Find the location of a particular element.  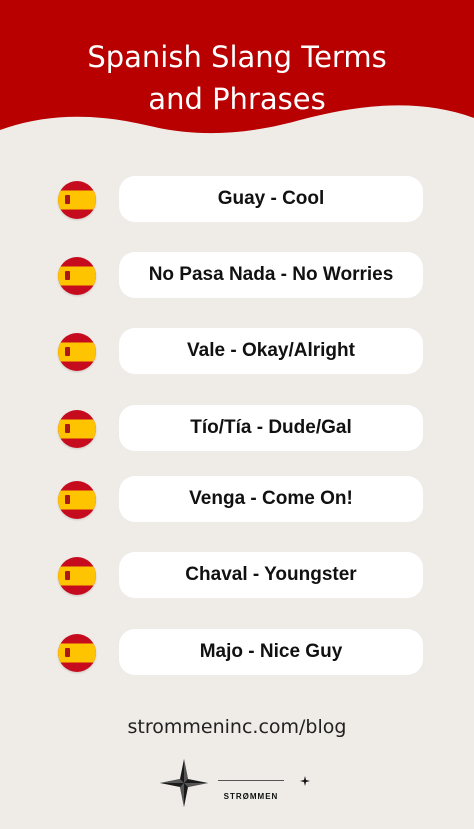

slang-term-pill: Tío/Tía - Dude/Gal is located at coordinates (271, 428).